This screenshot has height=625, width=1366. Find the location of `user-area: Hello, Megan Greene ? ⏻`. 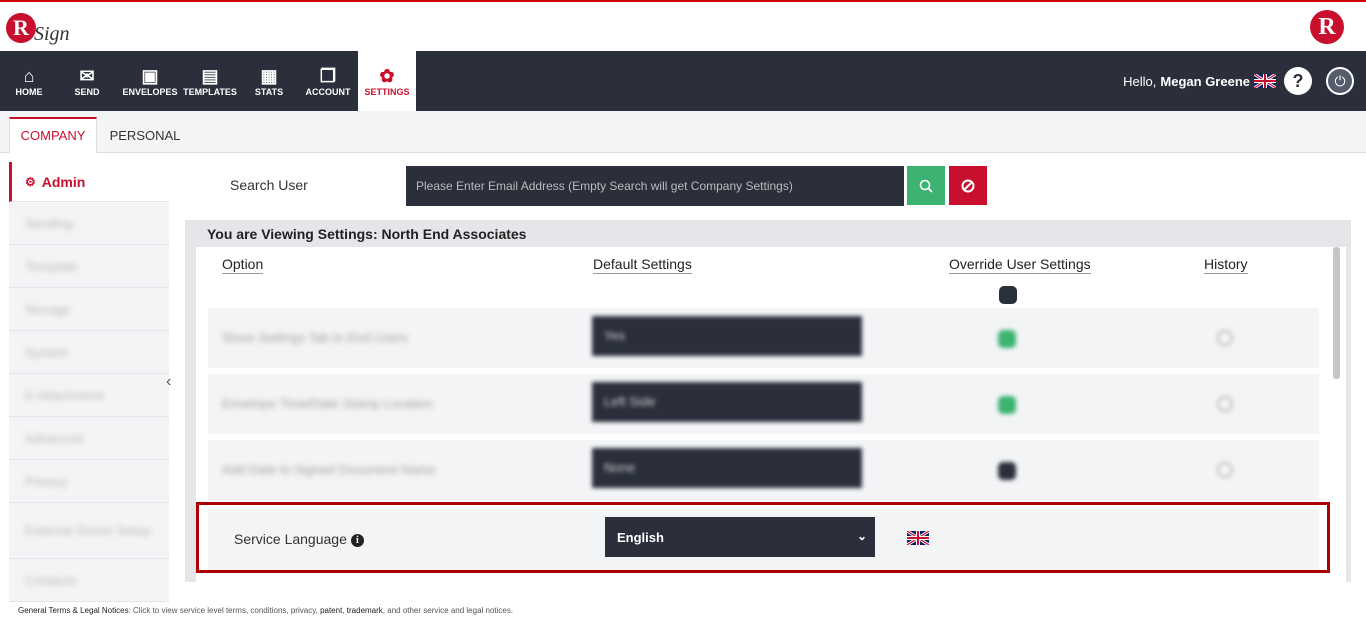

user-area: Hello, Megan Greene ? ⏻ is located at coordinates (1238, 81).